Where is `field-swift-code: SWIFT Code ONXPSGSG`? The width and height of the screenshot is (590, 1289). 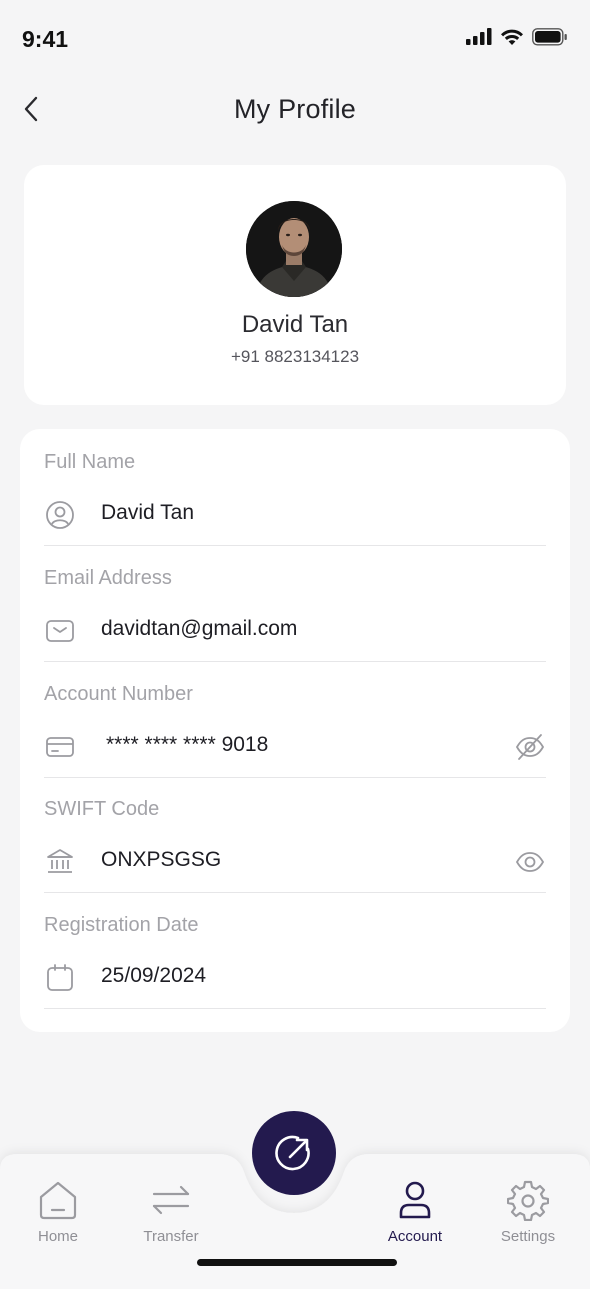 field-swift-code: SWIFT Code ONXPSGSG is located at coordinates (295, 834).